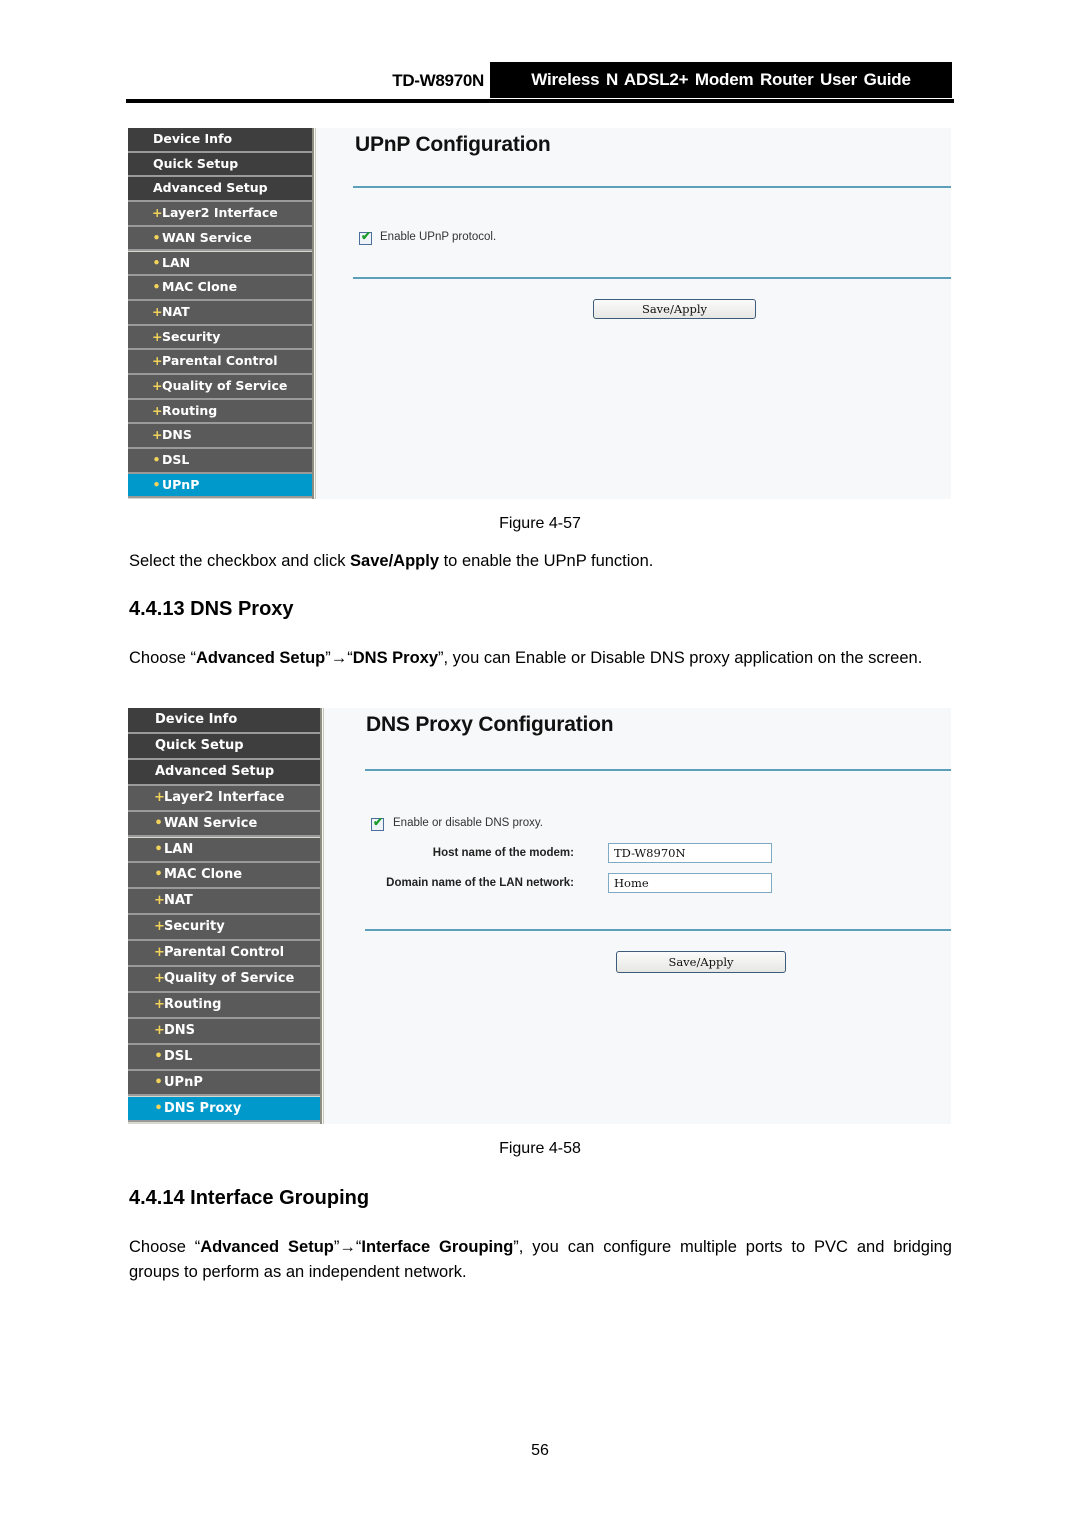  I want to click on figure-caption: Figure 4-58, so click(540, 1148).